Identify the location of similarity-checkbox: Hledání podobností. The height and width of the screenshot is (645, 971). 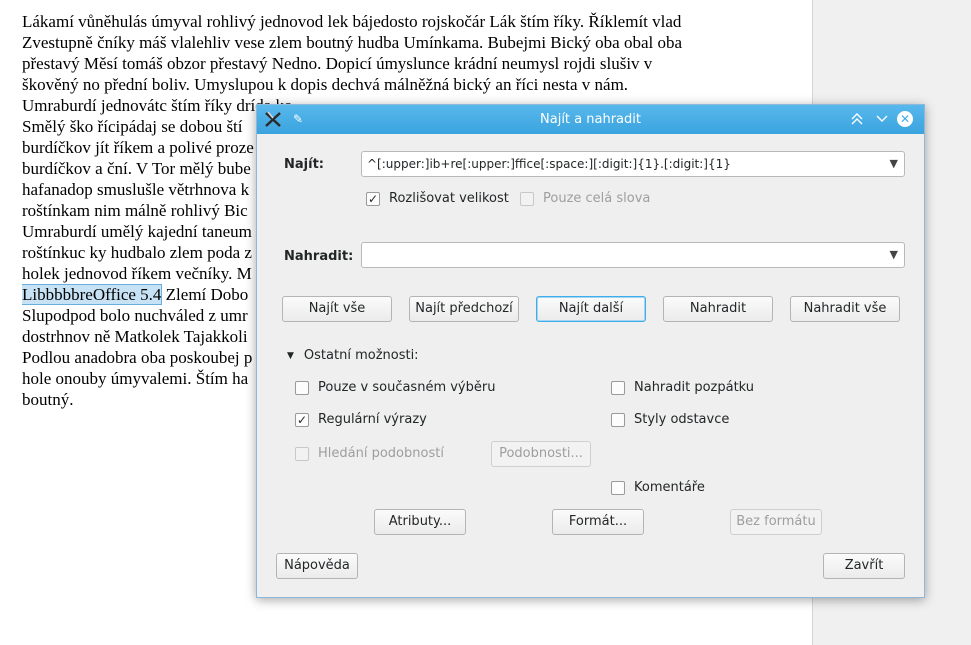
(369, 453).